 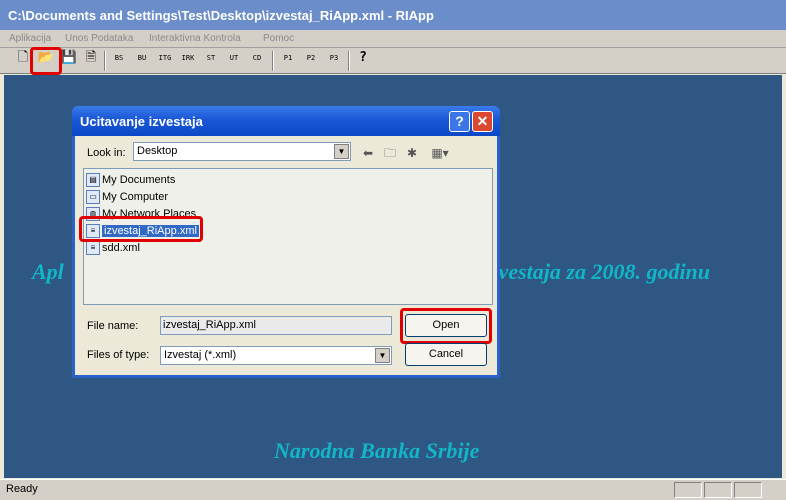 I want to click on cd-check-icon: CD, so click(x=257, y=61).